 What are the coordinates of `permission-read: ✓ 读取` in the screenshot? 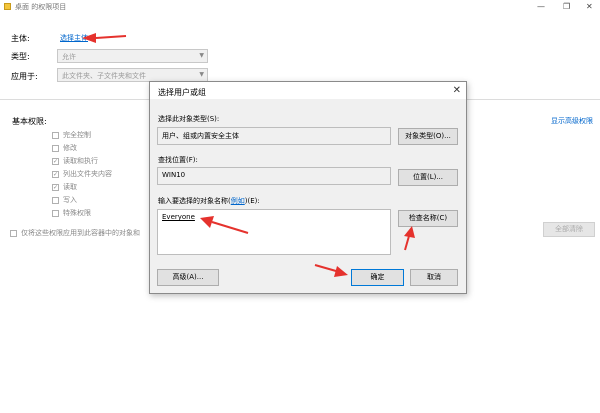 It's located at (64, 187).